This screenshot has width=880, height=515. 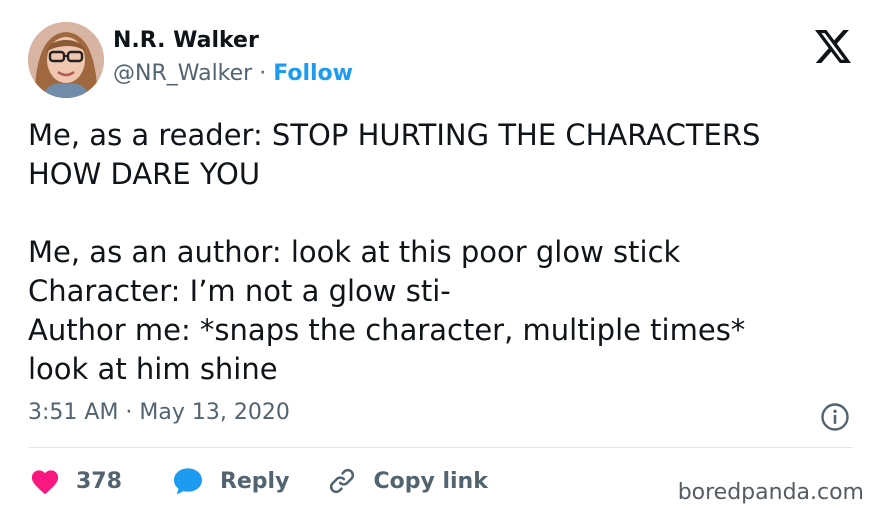 I want to click on tweet-timestamp: 3:51 AM · May 13, 2020, so click(x=159, y=412).